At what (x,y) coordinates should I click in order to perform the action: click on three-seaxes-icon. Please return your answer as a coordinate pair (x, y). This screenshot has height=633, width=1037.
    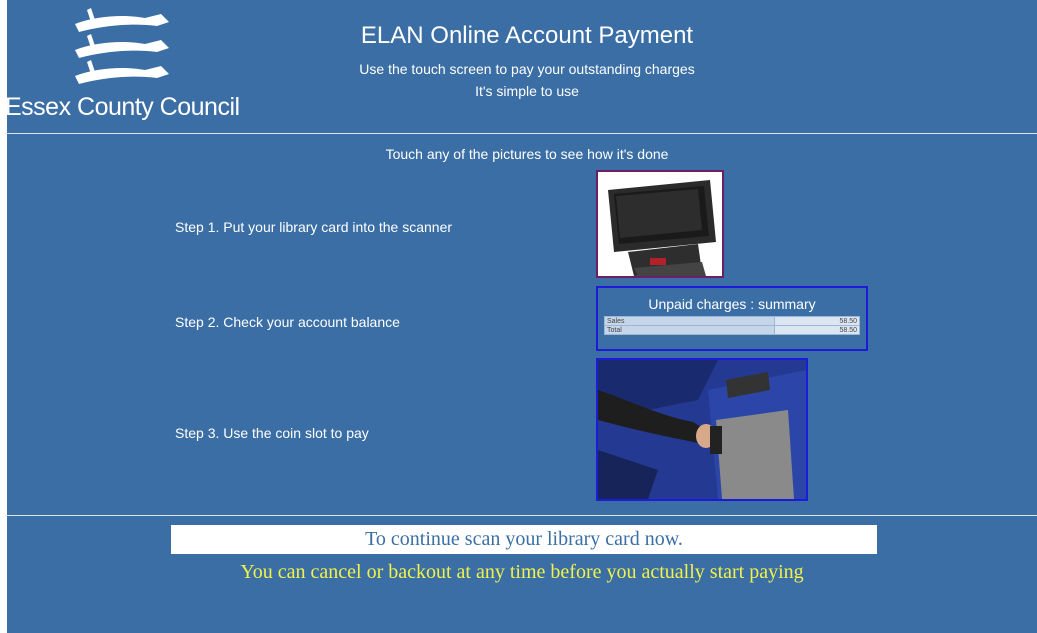
    Looking at the image, I should click on (122, 46).